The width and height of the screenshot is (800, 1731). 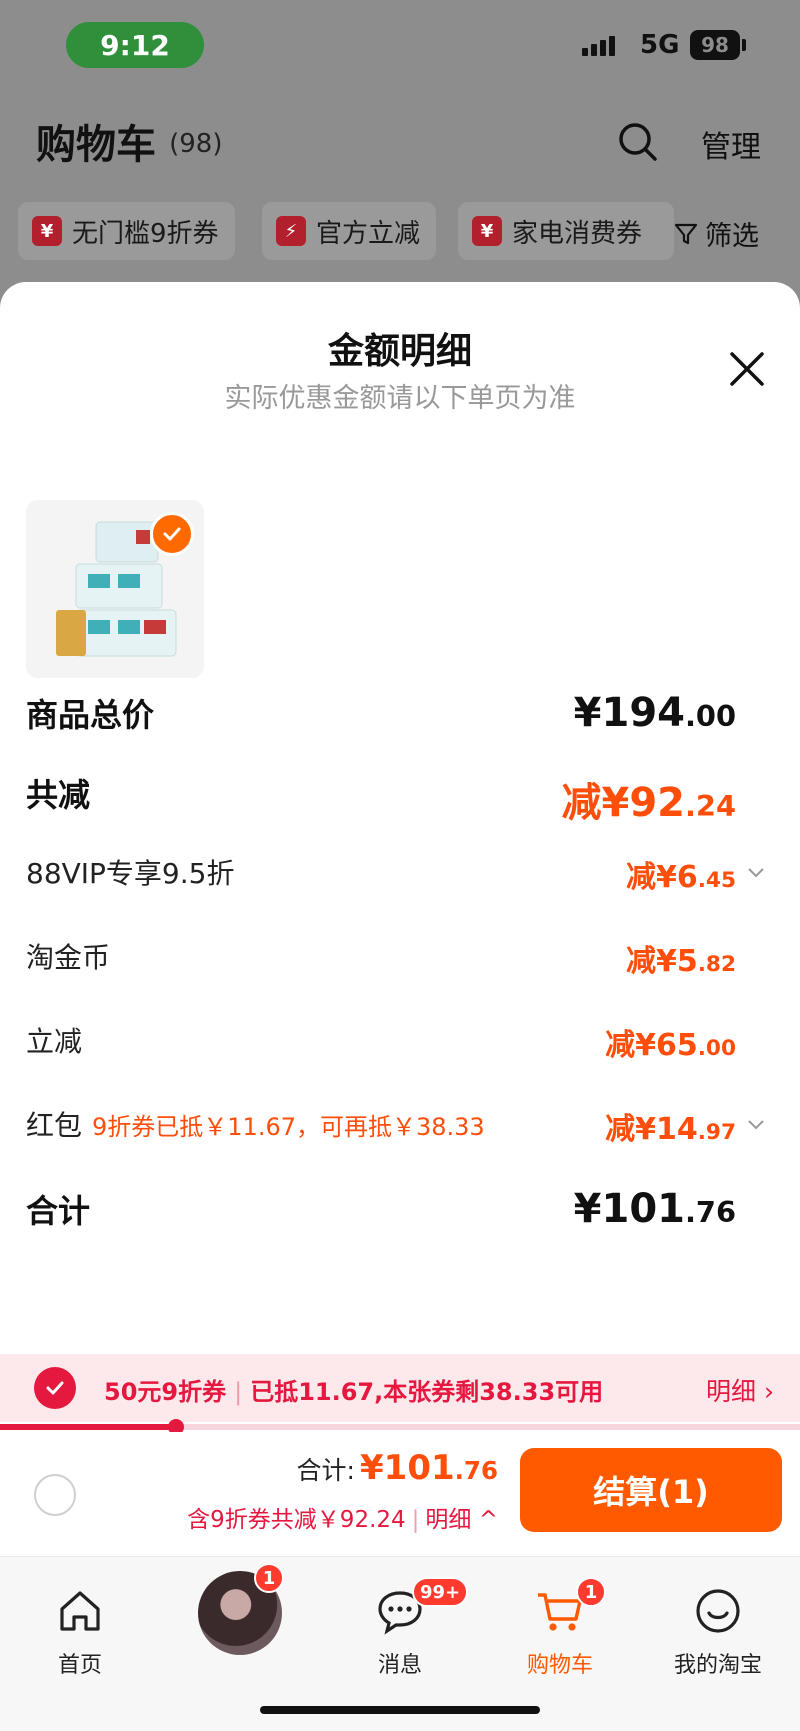 I want to click on row-subtotal: 商品总价 ¥194.00, so click(x=396, y=715).